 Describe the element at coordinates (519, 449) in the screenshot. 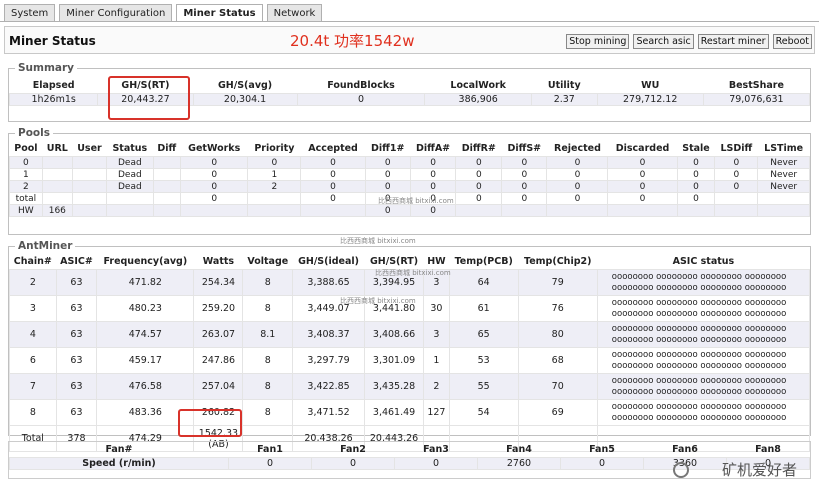

I see `fan-header: Fan4` at that location.